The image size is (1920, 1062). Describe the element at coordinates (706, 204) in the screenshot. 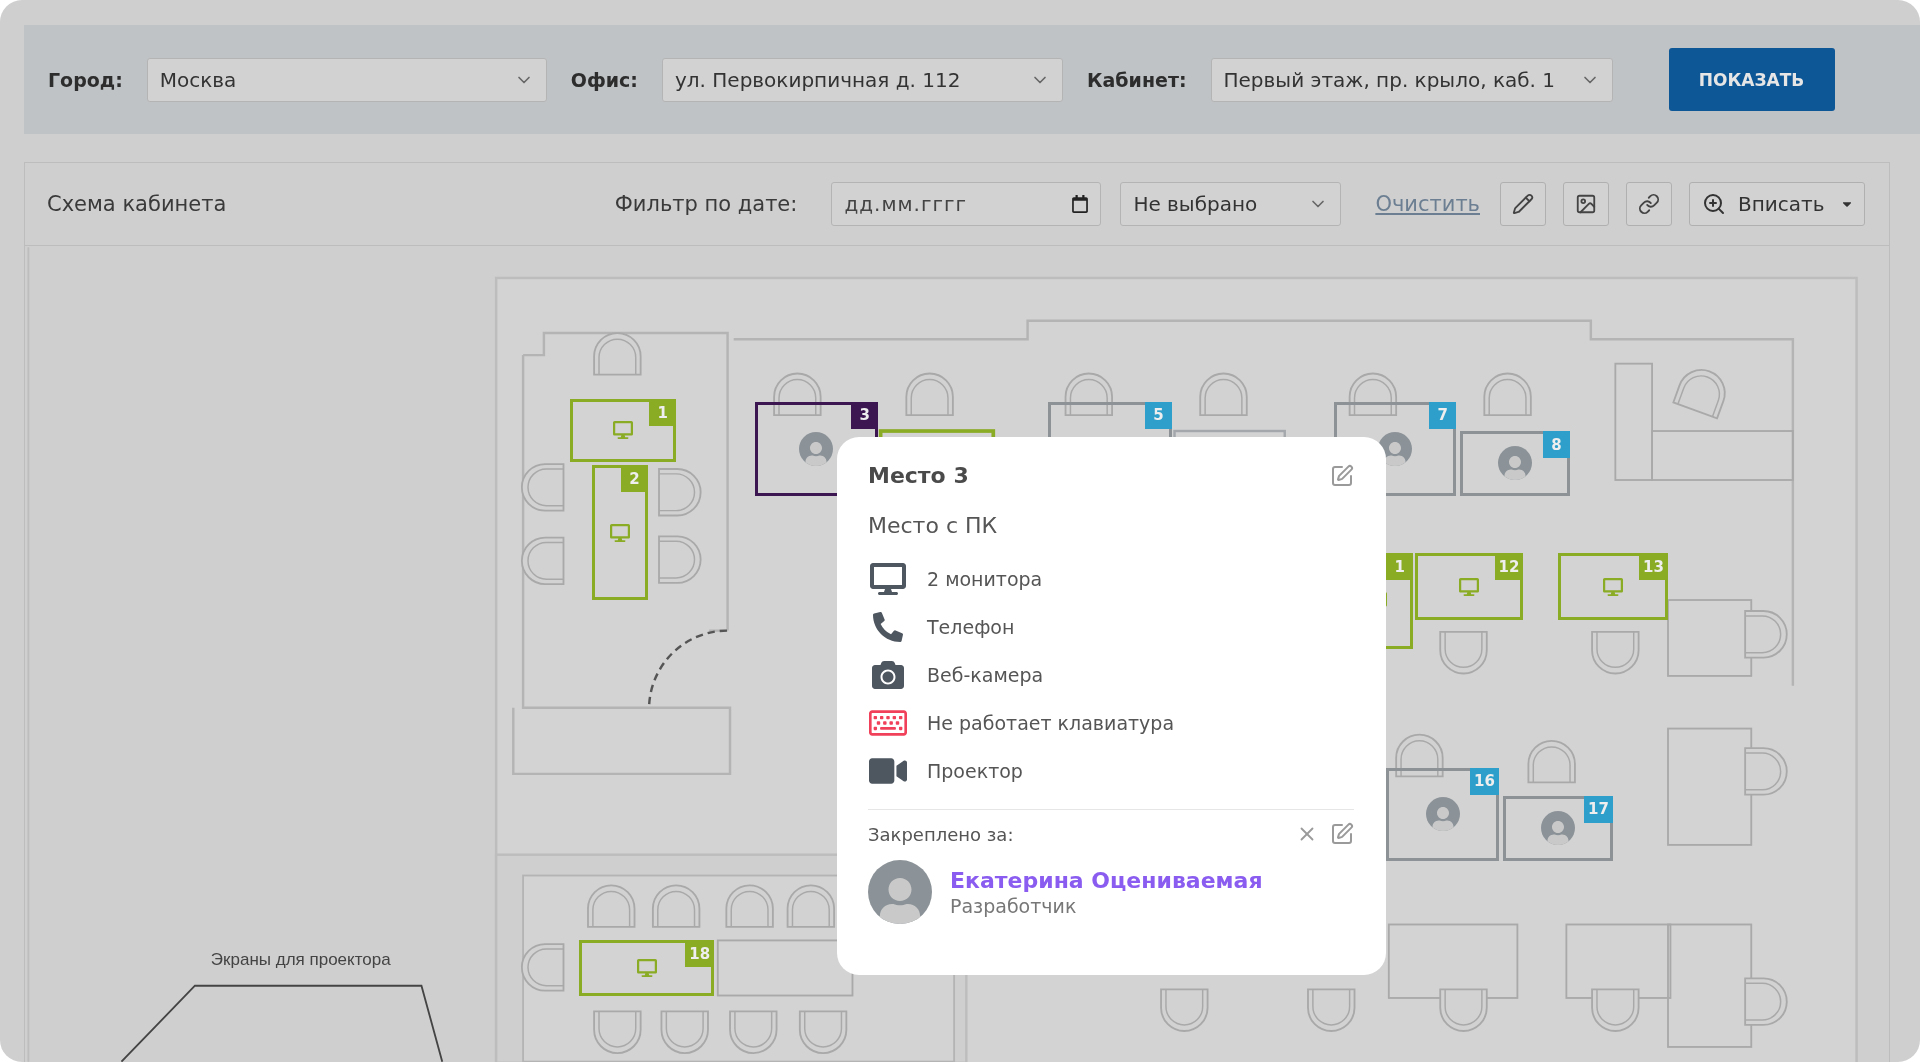

I see `date-filter-label: Фильтр по дате:` at that location.